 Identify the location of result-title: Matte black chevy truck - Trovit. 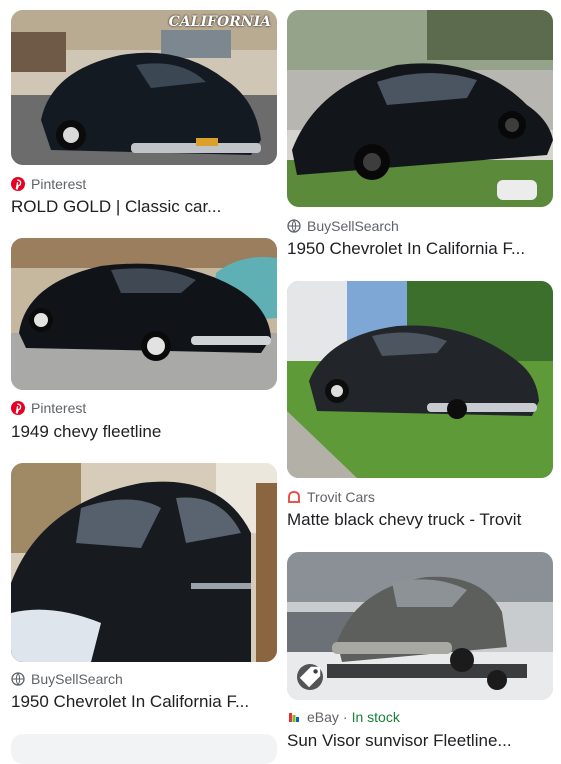
(420, 520).